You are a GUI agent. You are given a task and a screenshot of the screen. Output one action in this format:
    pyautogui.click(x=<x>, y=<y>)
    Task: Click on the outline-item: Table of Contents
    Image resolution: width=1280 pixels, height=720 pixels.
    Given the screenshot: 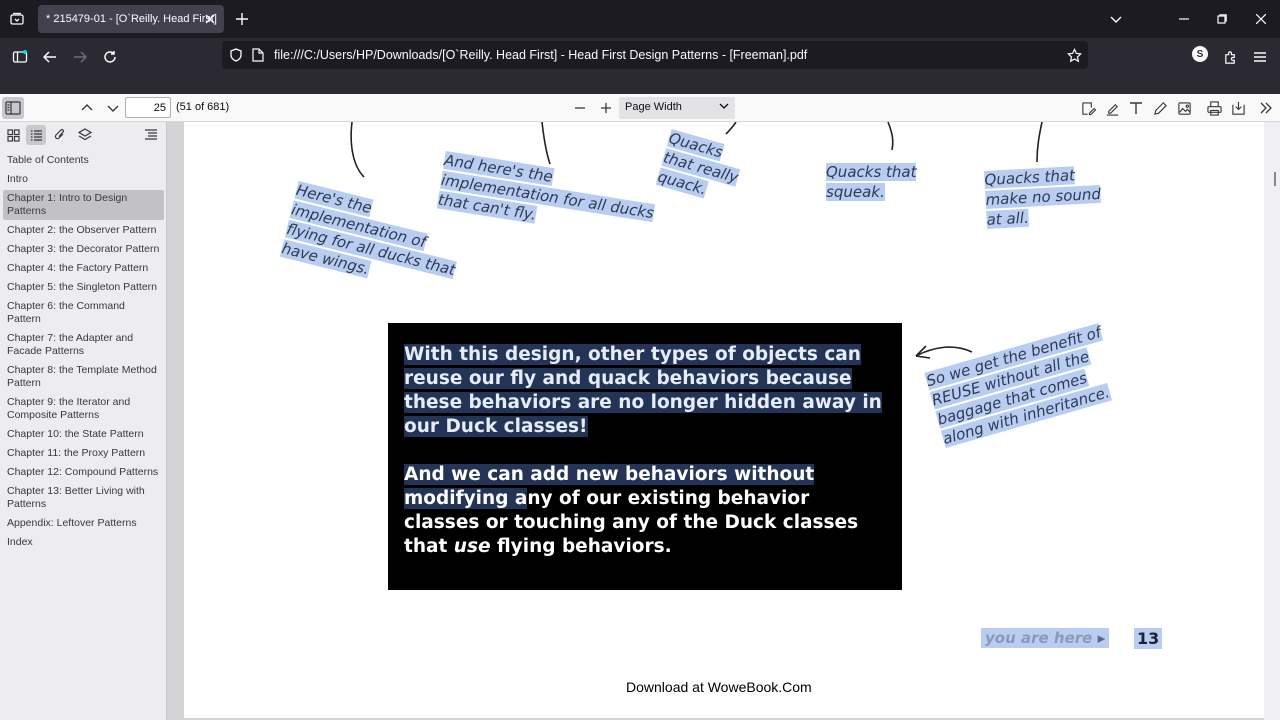 What is the action you would take?
    pyautogui.click(x=83, y=160)
    